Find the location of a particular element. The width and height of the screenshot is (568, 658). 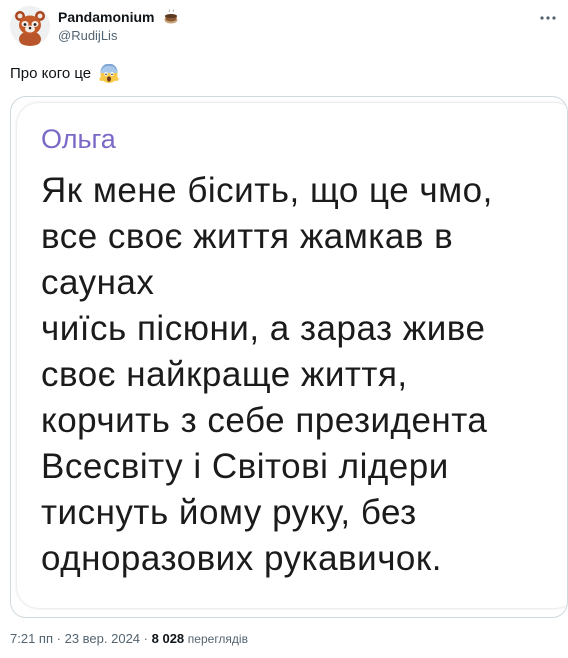

red-panda-avatar-icon is located at coordinates (30, 26).